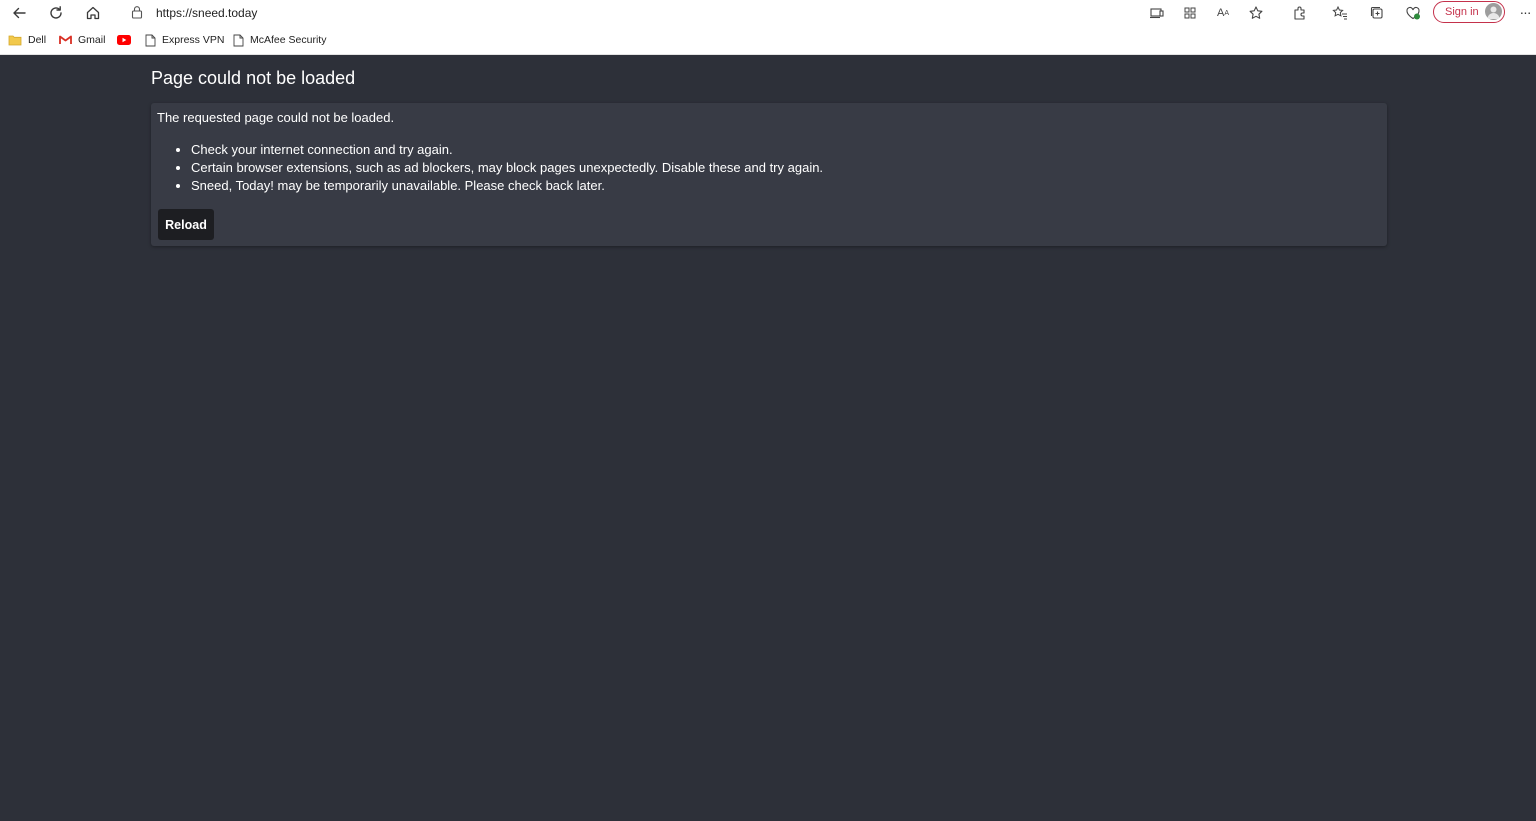 This screenshot has width=1536, height=821. Describe the element at coordinates (1223, 13) in the screenshot. I see `read-aloud-icon: AA` at that location.